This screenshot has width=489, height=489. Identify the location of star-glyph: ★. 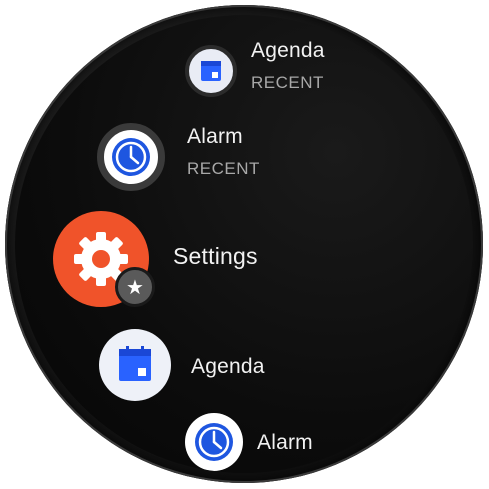
(135, 287).